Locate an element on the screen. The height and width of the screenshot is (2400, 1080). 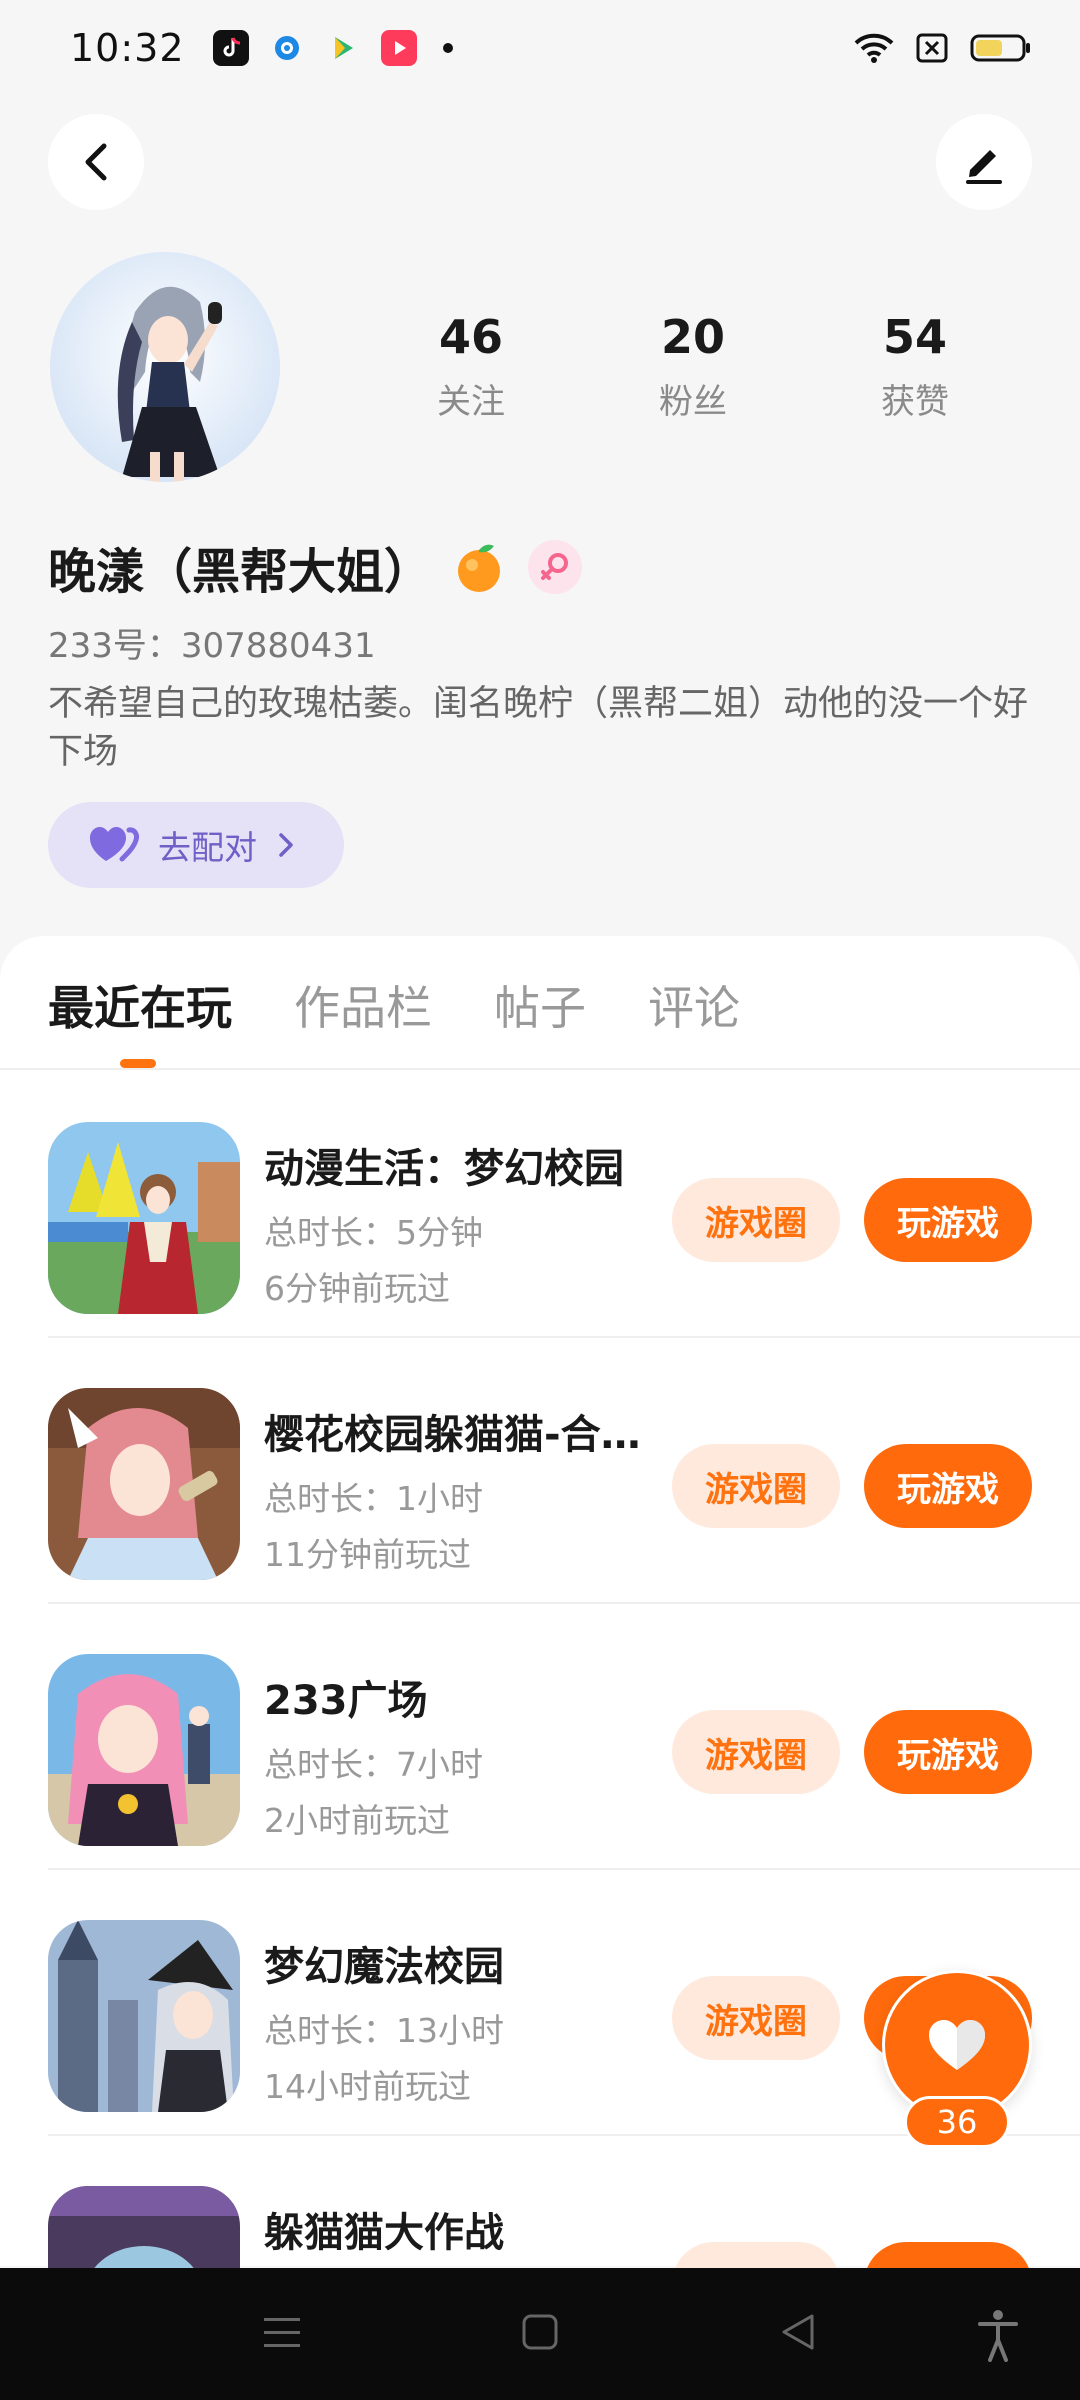
notification-dot-icon is located at coordinates (447, 48).